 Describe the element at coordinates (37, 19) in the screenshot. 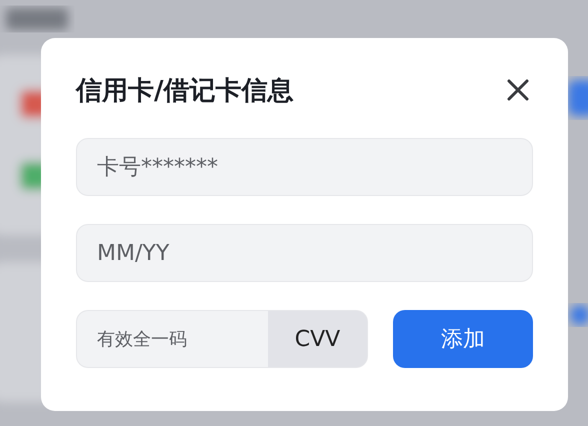

I see `blurred-heading` at that location.